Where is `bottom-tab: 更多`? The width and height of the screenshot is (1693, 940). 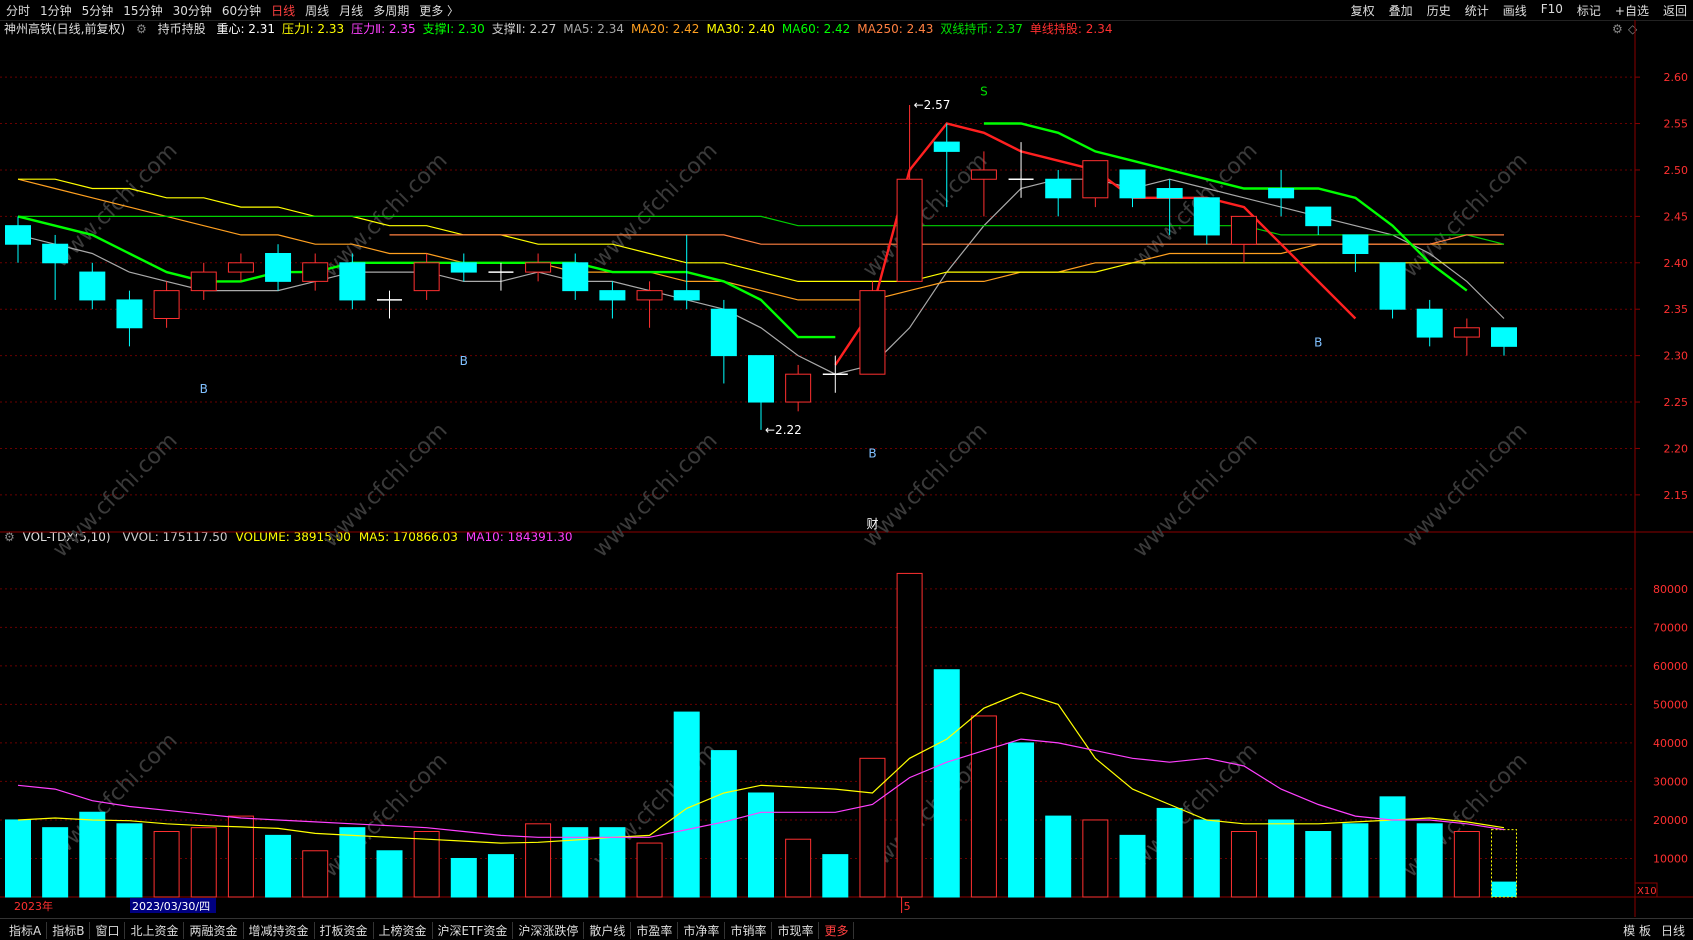
bottom-tab: 更多 is located at coordinates (837, 930).